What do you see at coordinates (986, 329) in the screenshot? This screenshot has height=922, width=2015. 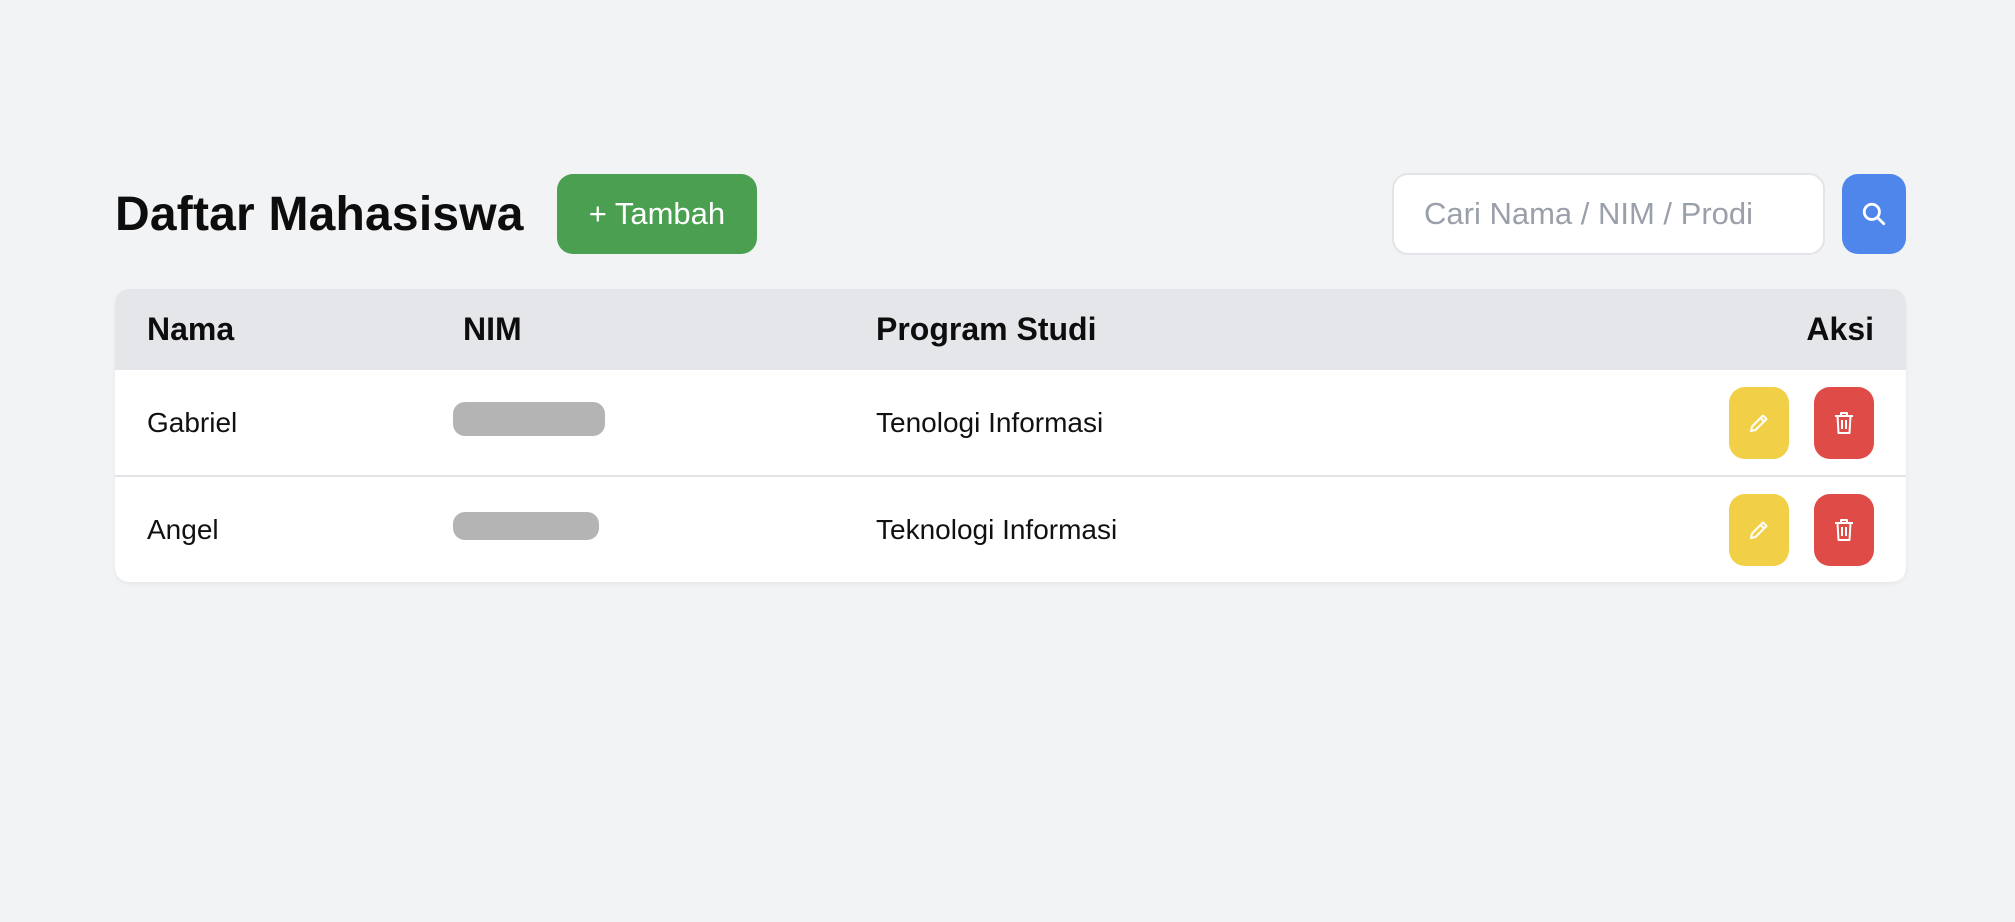 I see `column-header-program-studi: Program Studi` at bounding box center [986, 329].